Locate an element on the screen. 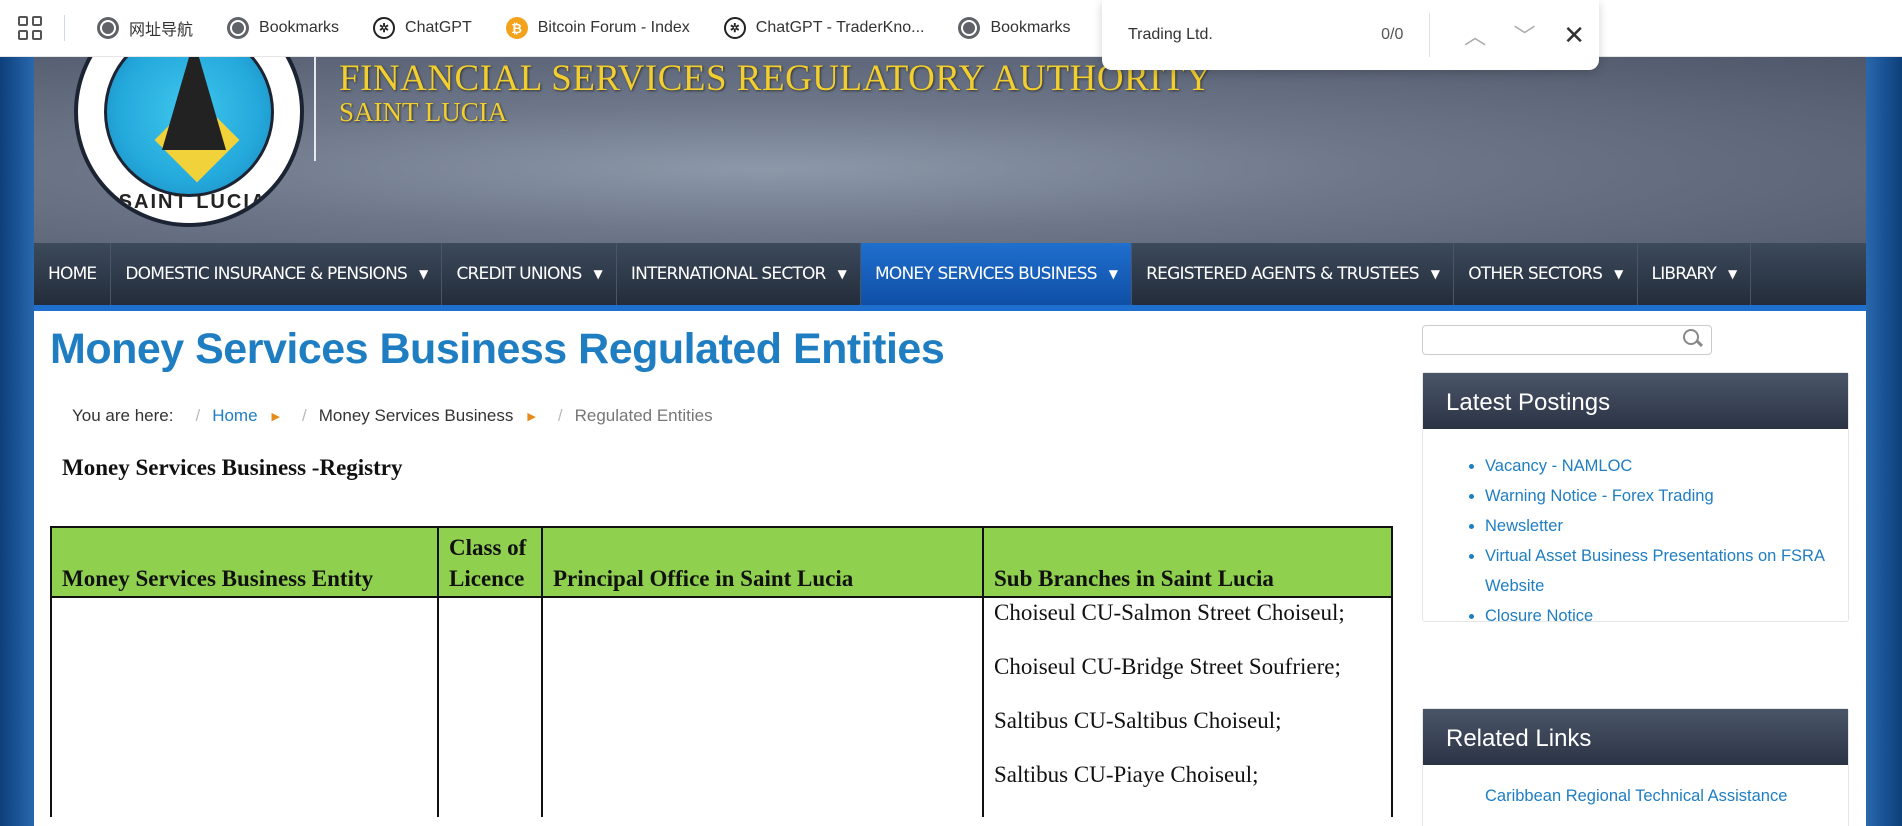 The height and width of the screenshot is (826, 1902). banner-divider is located at coordinates (315, 109).